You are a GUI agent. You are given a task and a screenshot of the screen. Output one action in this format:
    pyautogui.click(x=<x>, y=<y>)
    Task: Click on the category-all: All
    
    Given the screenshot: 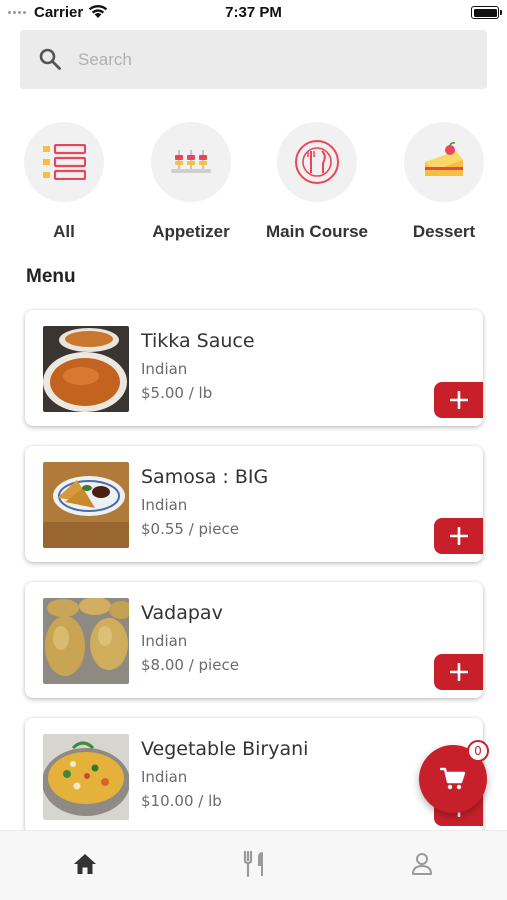 What is the action you would take?
    pyautogui.click(x=64, y=182)
    